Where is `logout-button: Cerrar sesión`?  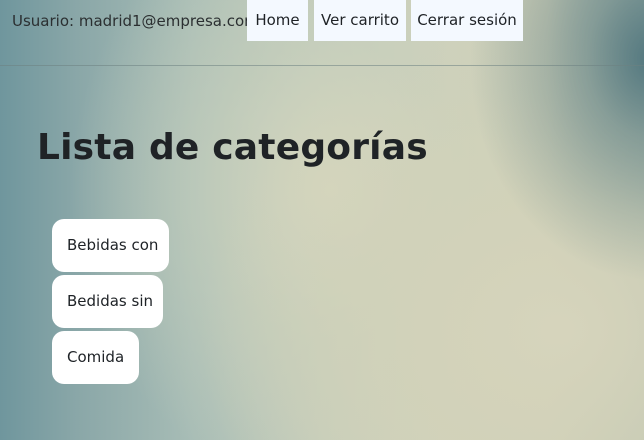
logout-button: Cerrar sesión is located at coordinates (467, 20).